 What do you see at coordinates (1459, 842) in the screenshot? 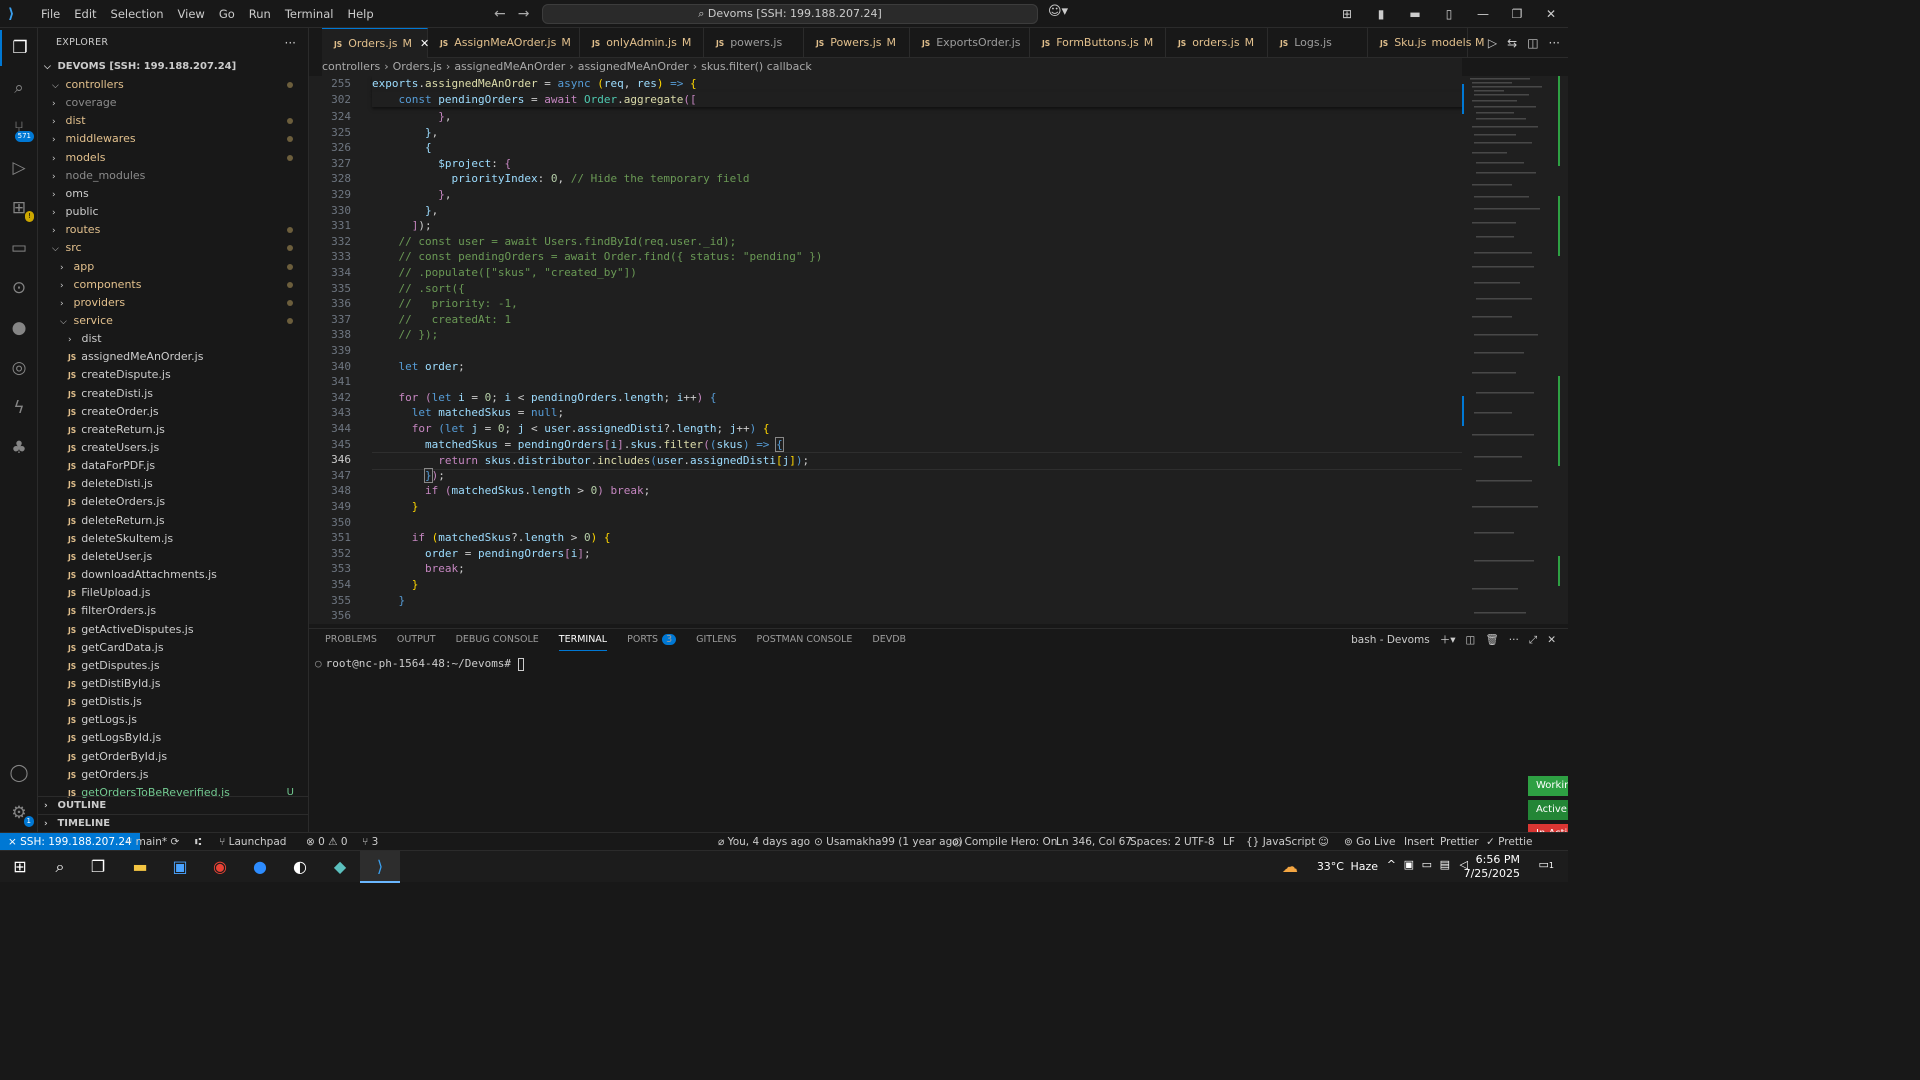
I see `prettier-status: Prettier` at bounding box center [1459, 842].